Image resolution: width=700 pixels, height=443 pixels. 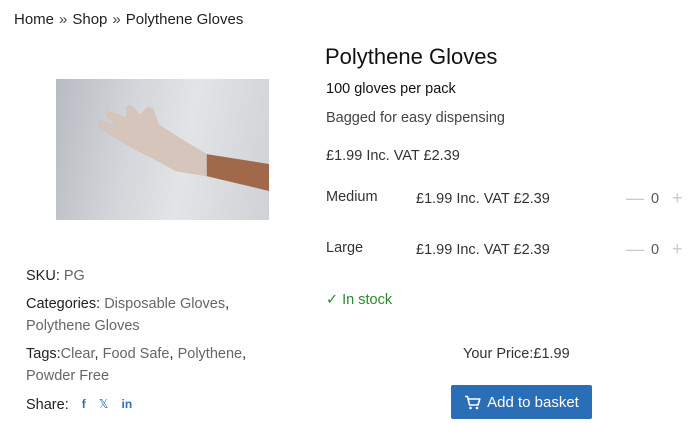 I want to click on share-bar: Share: f 𝕏 in, so click(x=79, y=405).